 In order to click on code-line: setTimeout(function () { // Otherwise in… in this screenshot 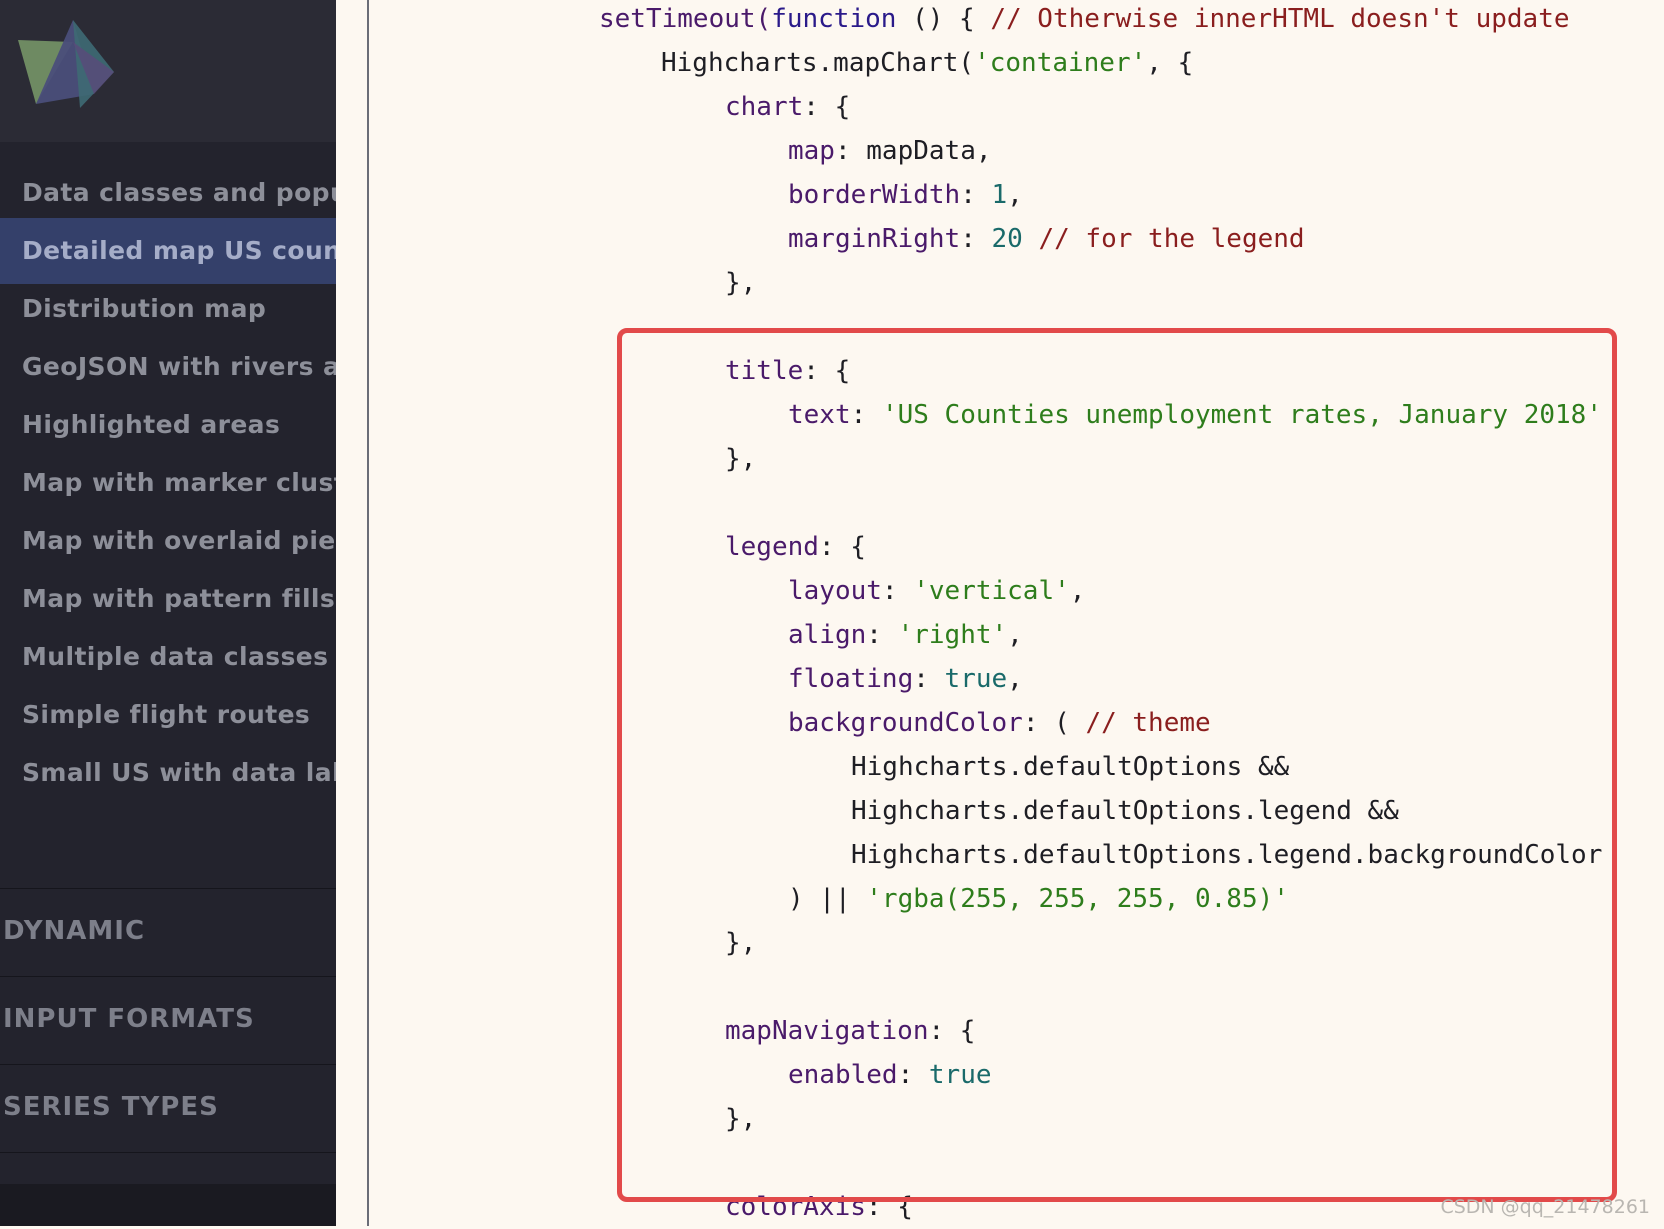, I will do `click(1084, 19)`.